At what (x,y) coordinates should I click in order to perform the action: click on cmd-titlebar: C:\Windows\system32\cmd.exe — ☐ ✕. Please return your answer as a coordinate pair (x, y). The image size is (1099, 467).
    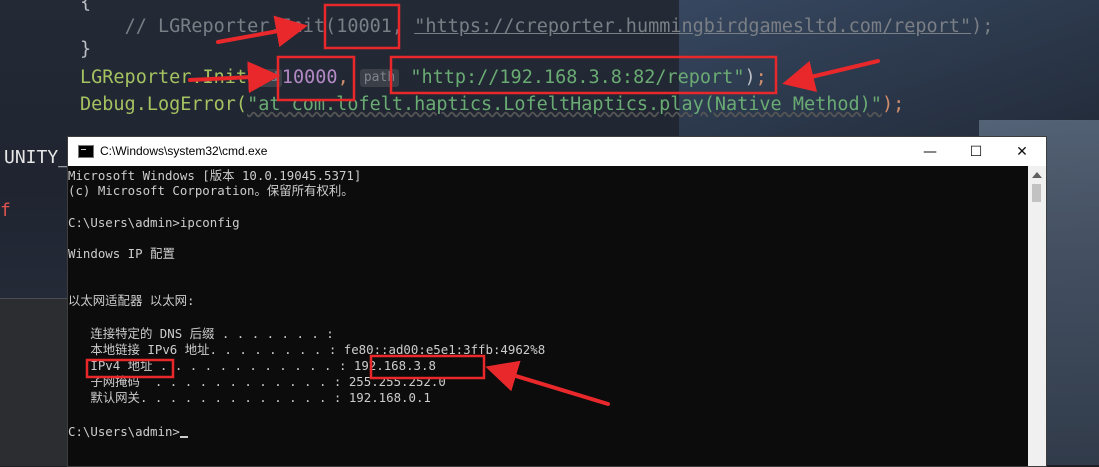
    Looking at the image, I should click on (557, 151).